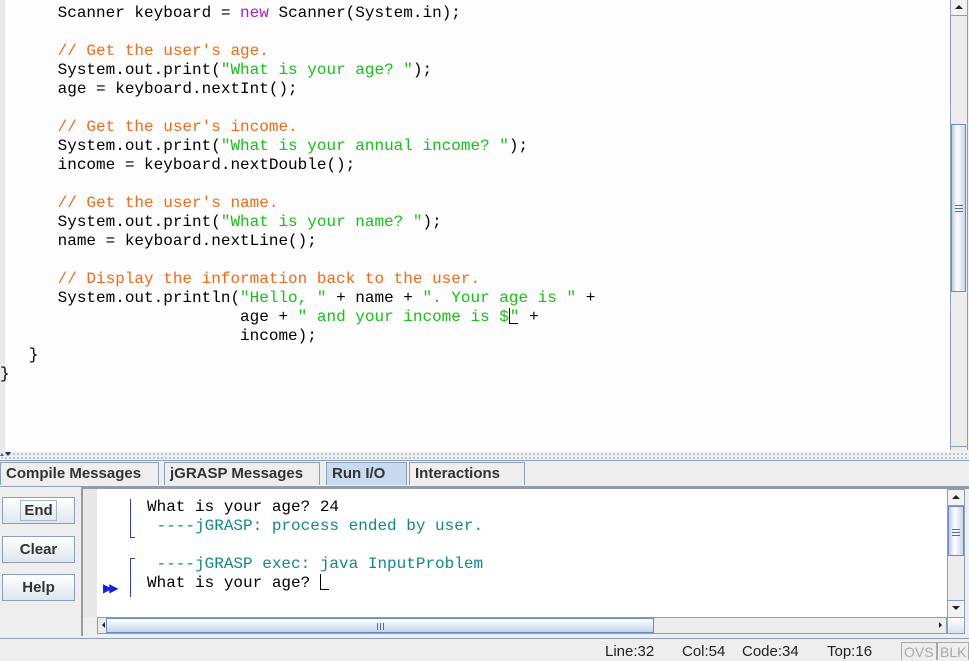 The image size is (969, 661). What do you see at coordinates (499, 298) in the screenshot?
I see `code-string: ". Your age is "` at bounding box center [499, 298].